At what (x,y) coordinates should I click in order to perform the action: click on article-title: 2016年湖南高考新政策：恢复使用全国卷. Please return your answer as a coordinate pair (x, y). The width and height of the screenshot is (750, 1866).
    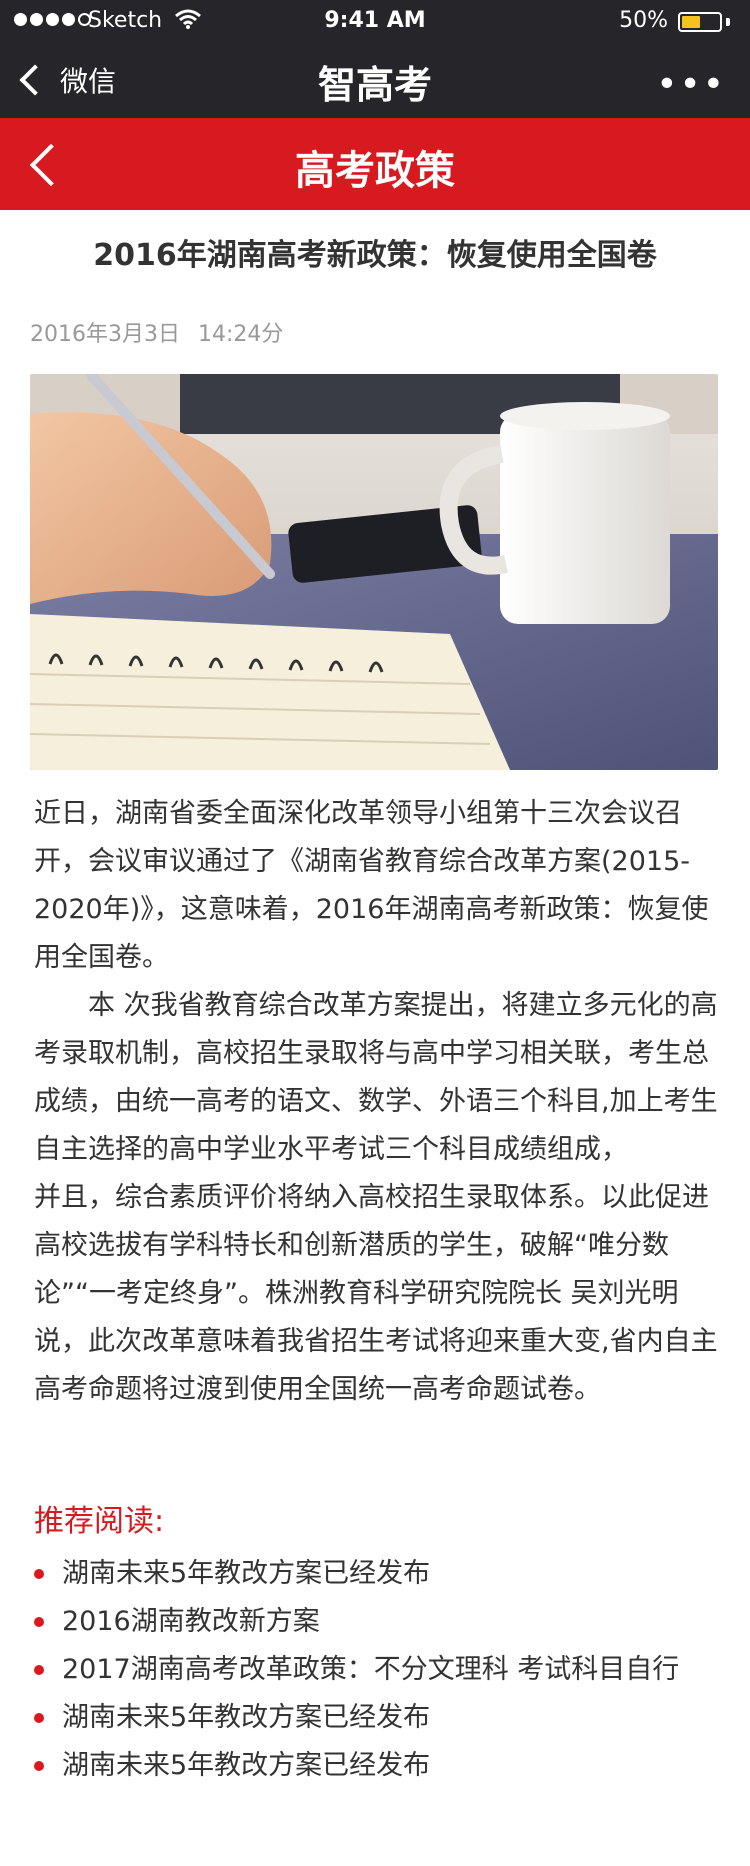
    Looking at the image, I should click on (375, 255).